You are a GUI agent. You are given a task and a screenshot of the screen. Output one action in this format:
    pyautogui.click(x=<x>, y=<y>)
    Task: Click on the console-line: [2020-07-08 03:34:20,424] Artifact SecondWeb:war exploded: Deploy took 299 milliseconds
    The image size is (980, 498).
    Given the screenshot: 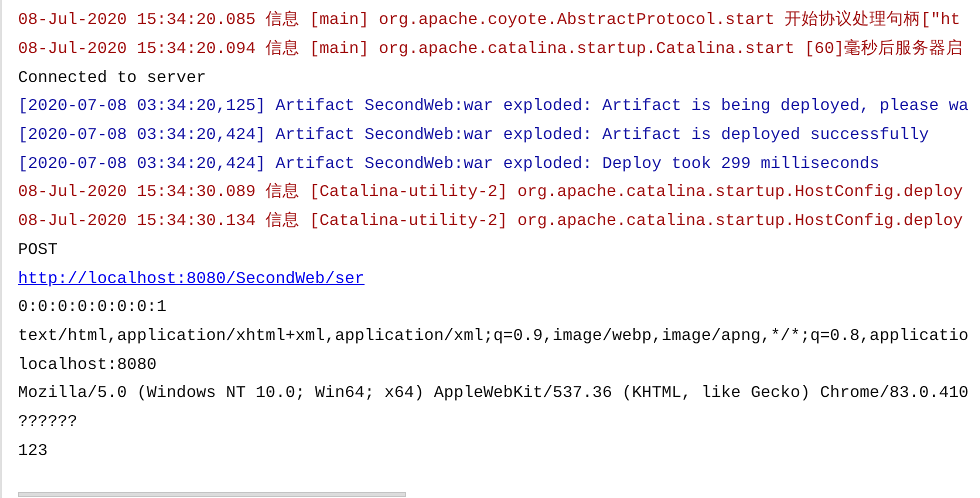 What is the action you would take?
    pyautogui.click(x=449, y=164)
    